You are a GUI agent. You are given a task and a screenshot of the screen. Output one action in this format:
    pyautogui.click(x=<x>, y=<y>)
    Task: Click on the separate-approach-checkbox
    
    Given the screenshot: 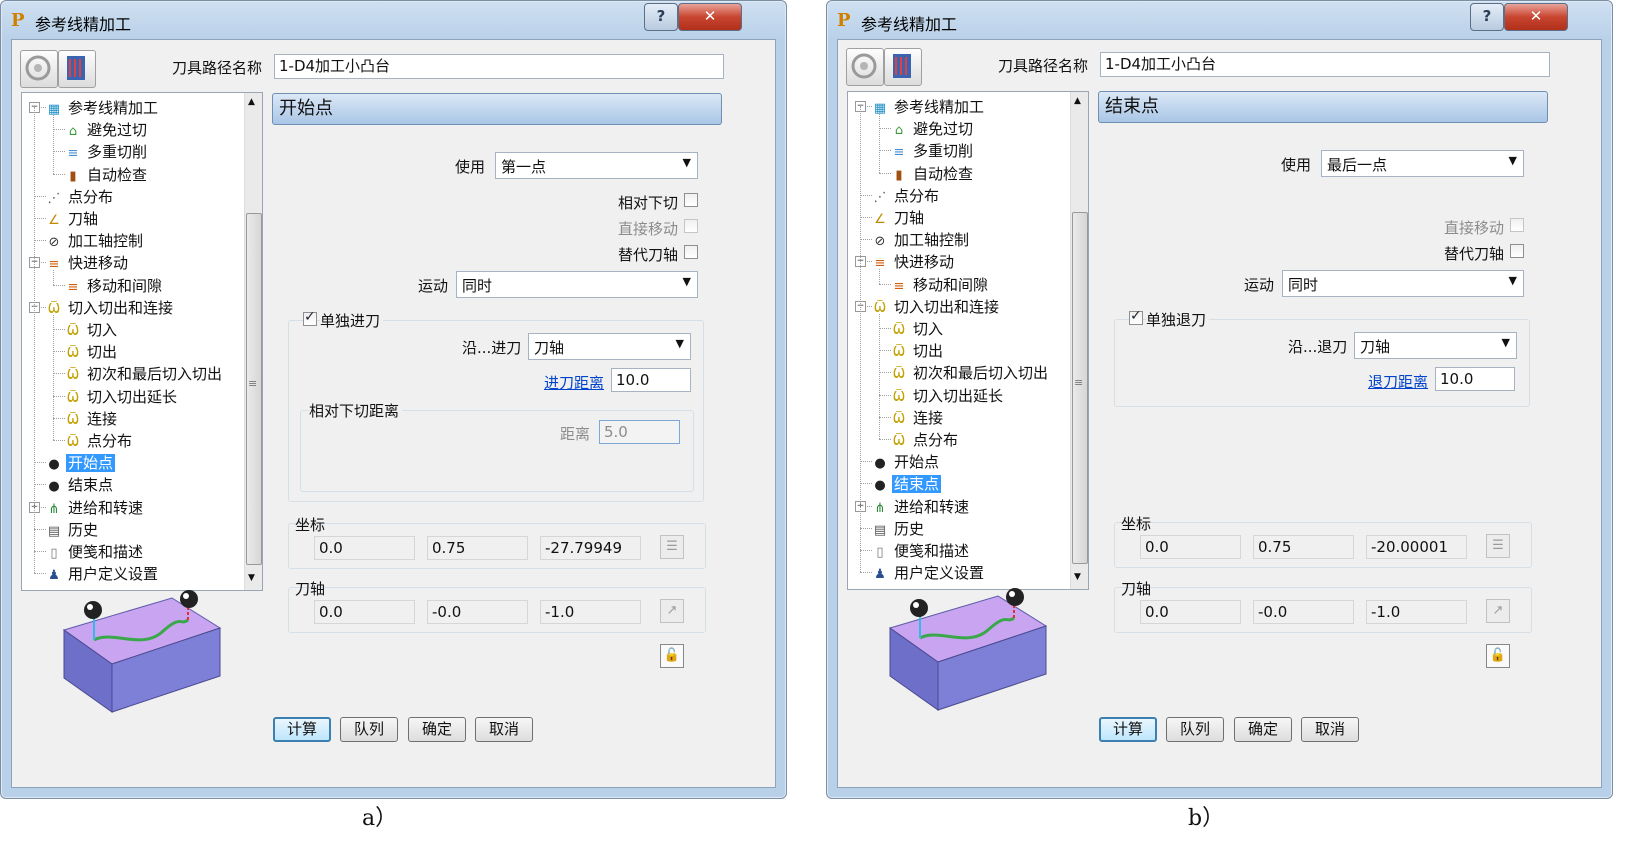 What is the action you would take?
    pyautogui.click(x=310, y=317)
    